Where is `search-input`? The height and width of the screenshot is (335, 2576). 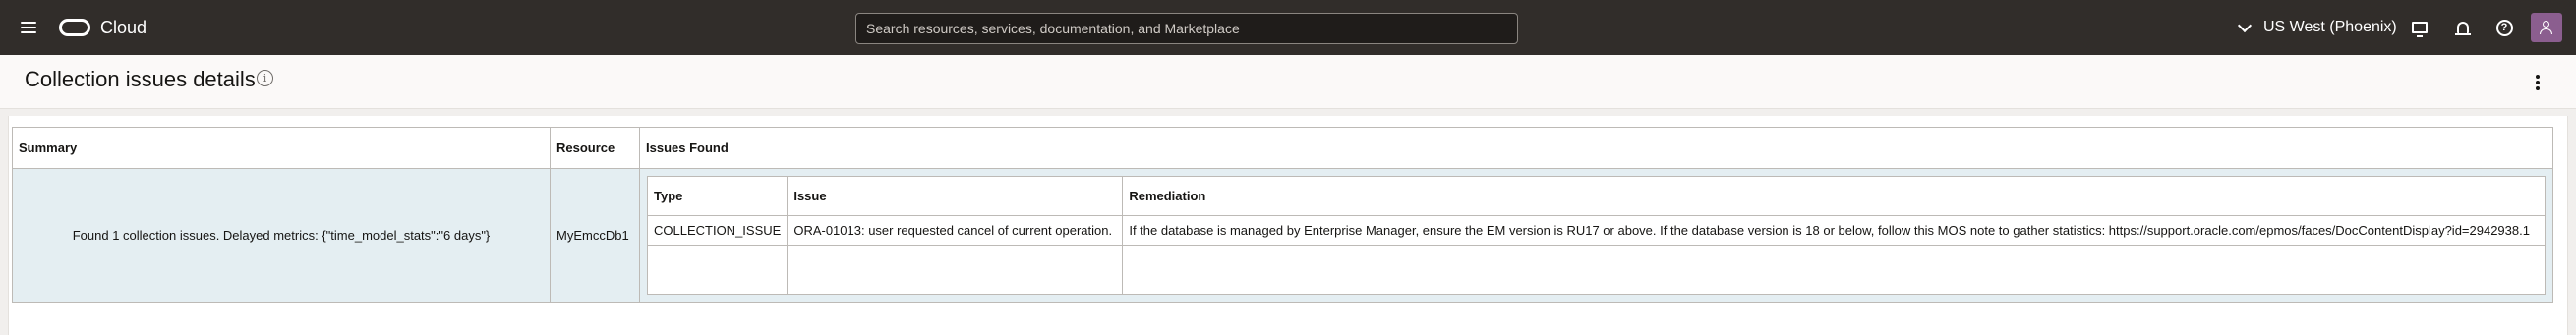
search-input is located at coordinates (1186, 28).